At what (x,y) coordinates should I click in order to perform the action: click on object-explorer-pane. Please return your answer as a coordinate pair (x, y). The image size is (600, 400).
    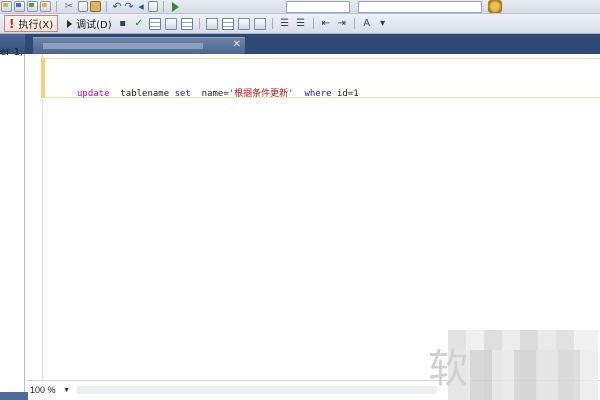
    Looking at the image, I should click on (12, 217).